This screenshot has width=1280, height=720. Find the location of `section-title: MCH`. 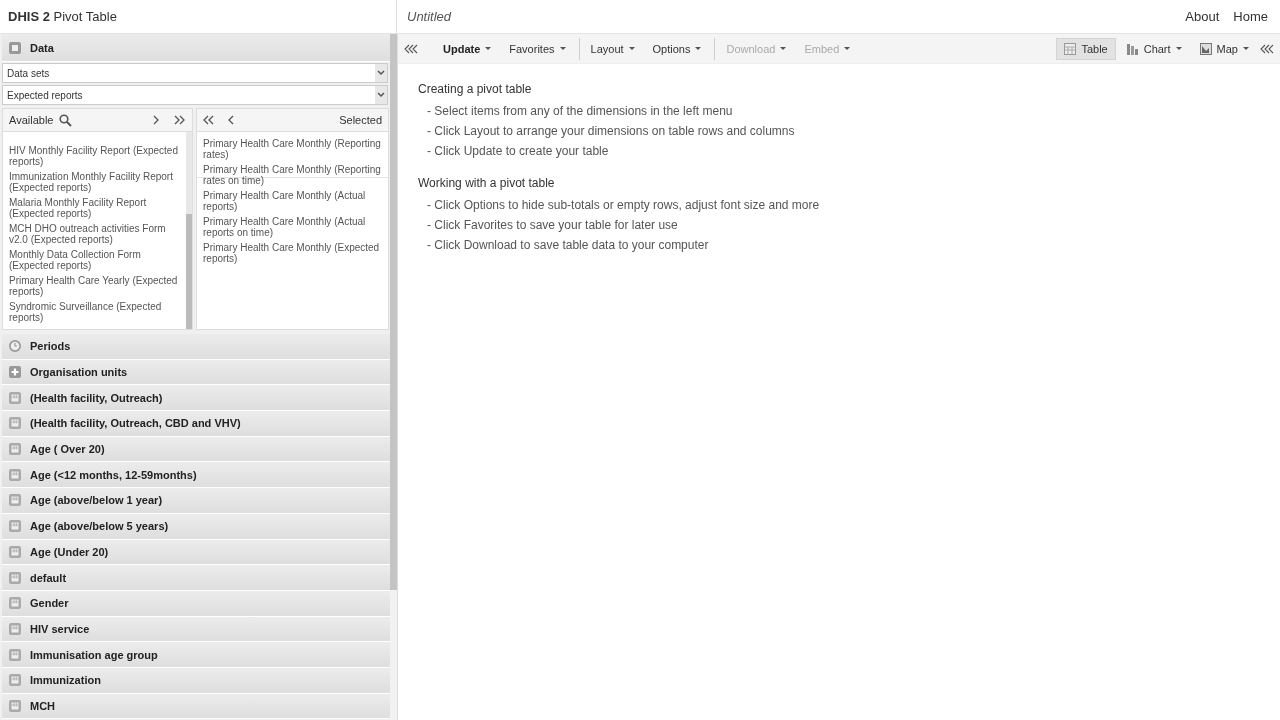

section-title: MCH is located at coordinates (43, 705).